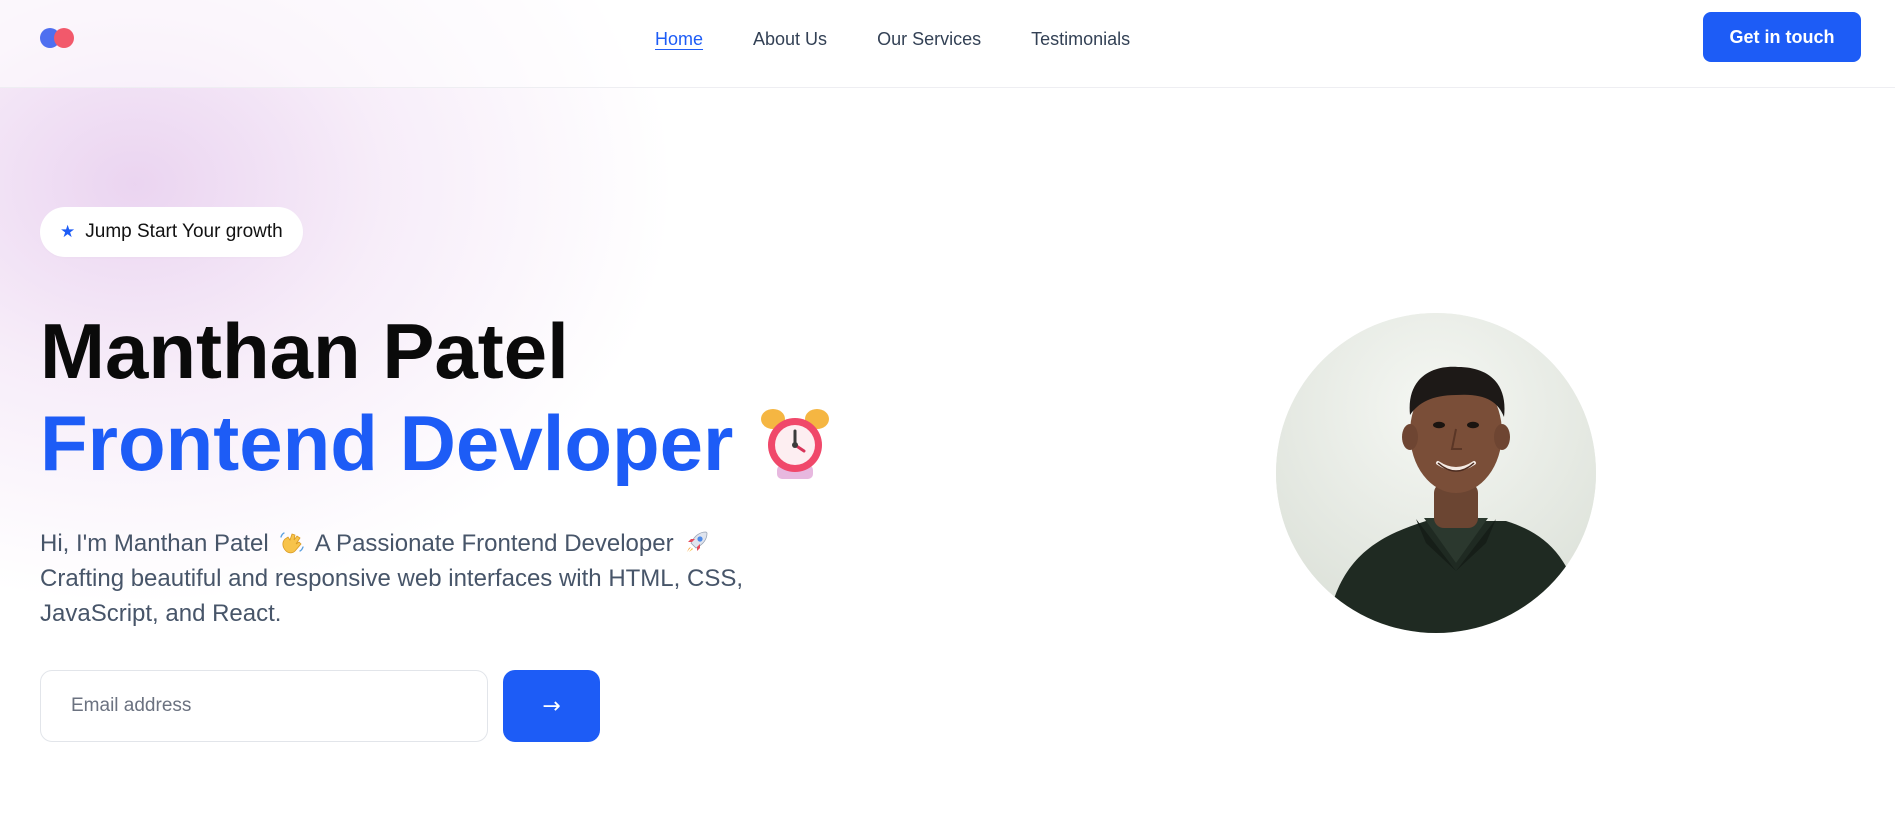 Image resolution: width=1895 pixels, height=832 pixels. Describe the element at coordinates (790, 39) in the screenshot. I see `nav-about-us: About Us` at that location.